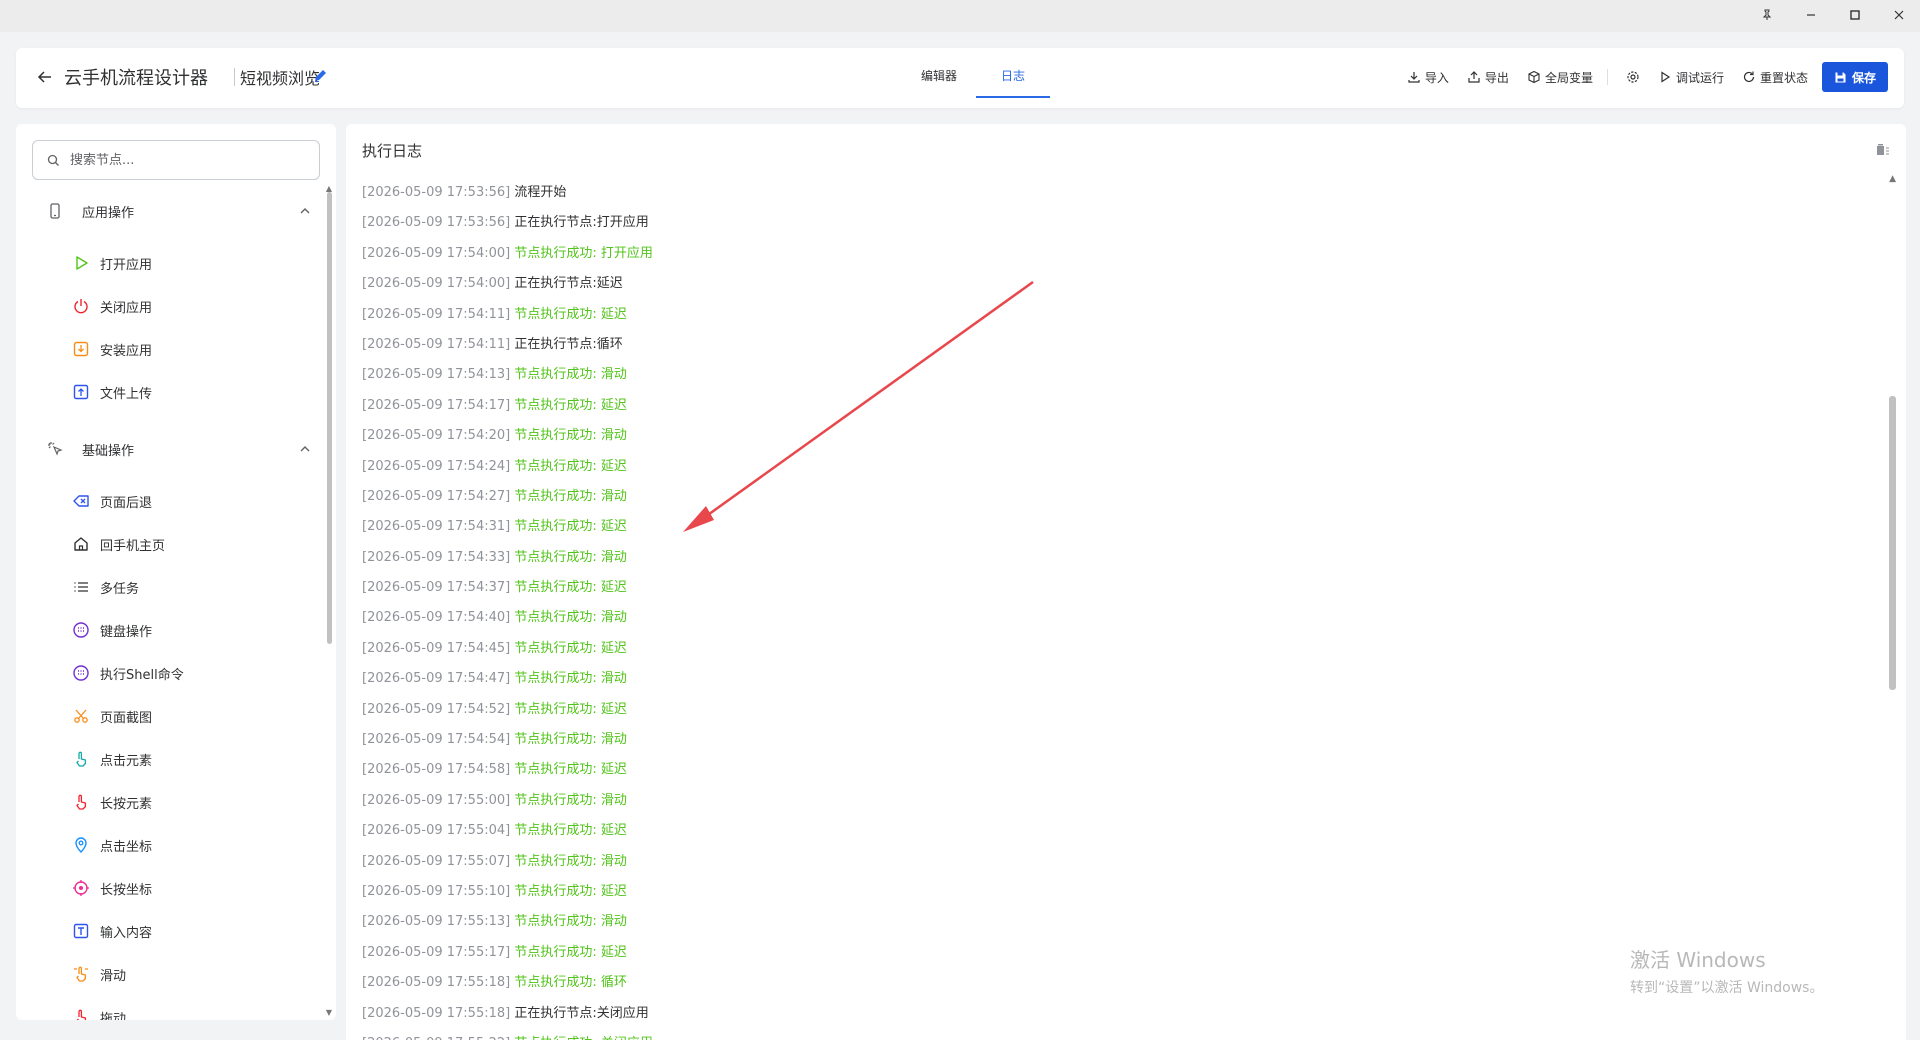 The width and height of the screenshot is (1920, 1040). What do you see at coordinates (436, 557) in the screenshot?
I see `log-timestamp: [2026-05-09 17:54:33]` at bounding box center [436, 557].